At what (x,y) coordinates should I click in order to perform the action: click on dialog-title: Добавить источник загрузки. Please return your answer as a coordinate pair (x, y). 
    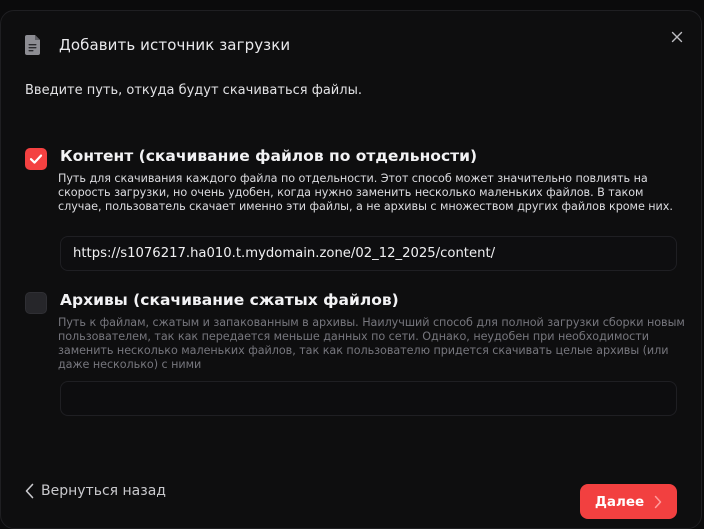
    Looking at the image, I should click on (175, 45).